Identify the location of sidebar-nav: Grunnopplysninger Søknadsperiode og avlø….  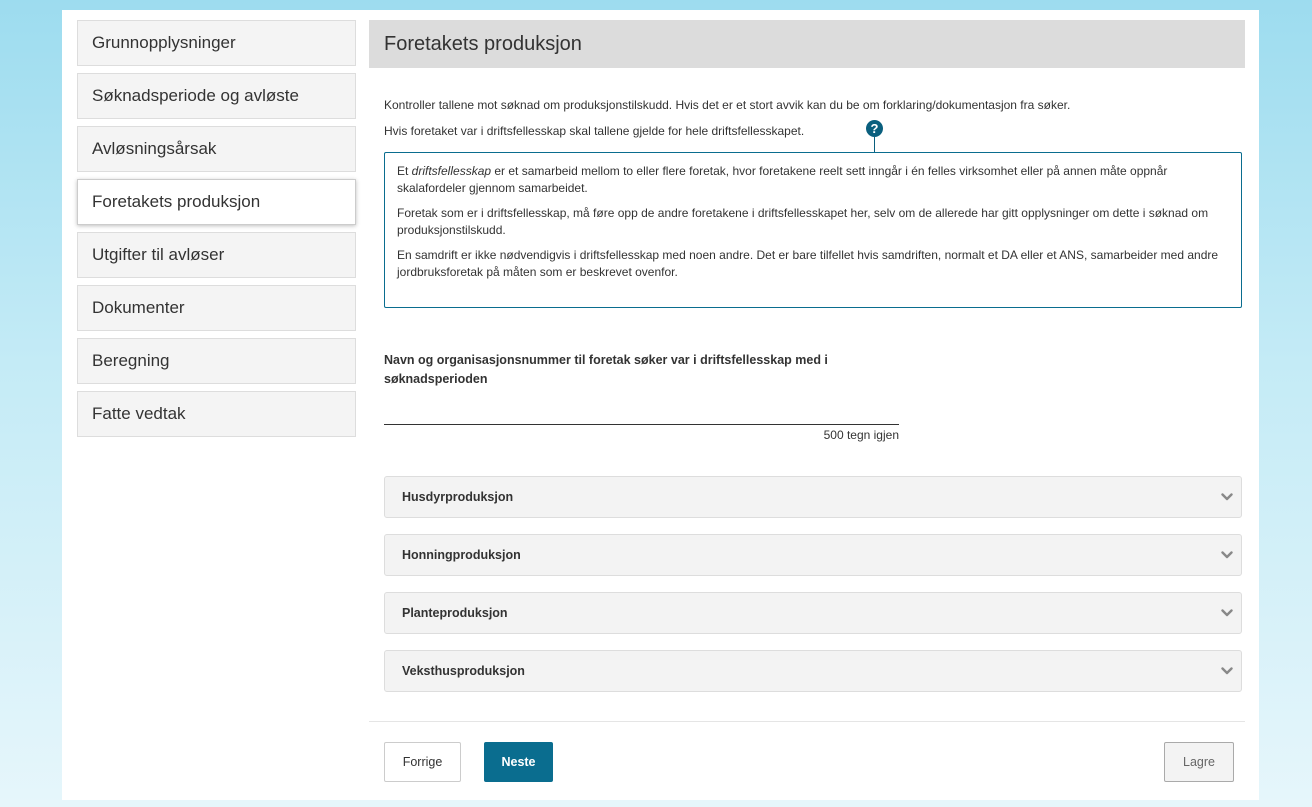
(216, 232).